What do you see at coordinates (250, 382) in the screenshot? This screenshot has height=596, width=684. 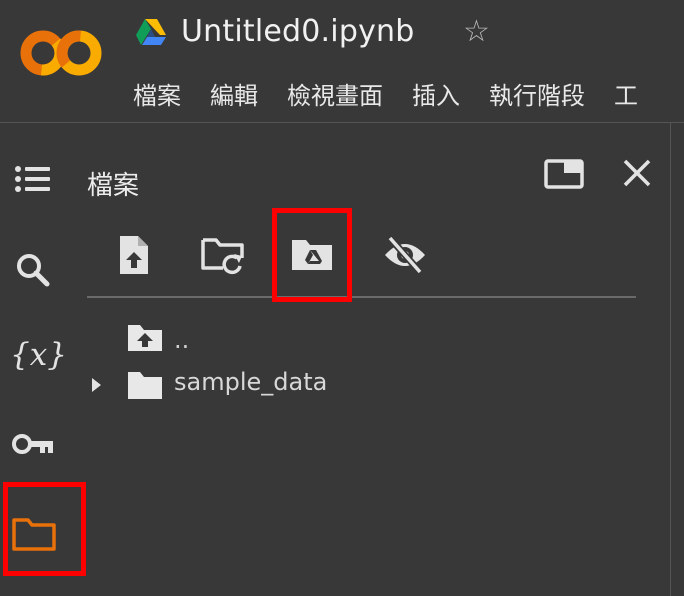 I see `sample-data-folder-label: sample_data` at bounding box center [250, 382].